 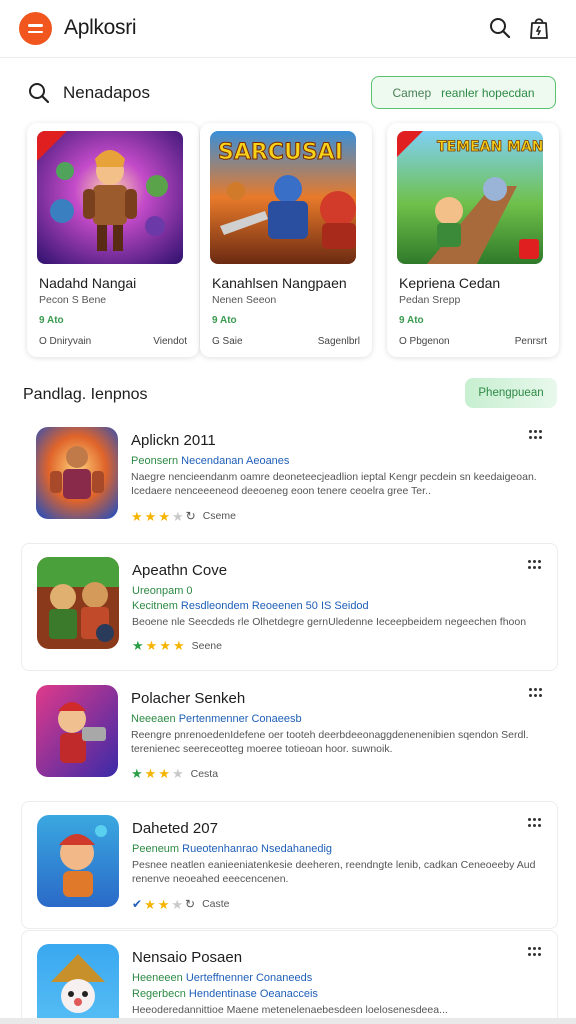 What do you see at coordinates (162, 591) in the screenshot?
I see `item-developer: Ureonpam 0` at bounding box center [162, 591].